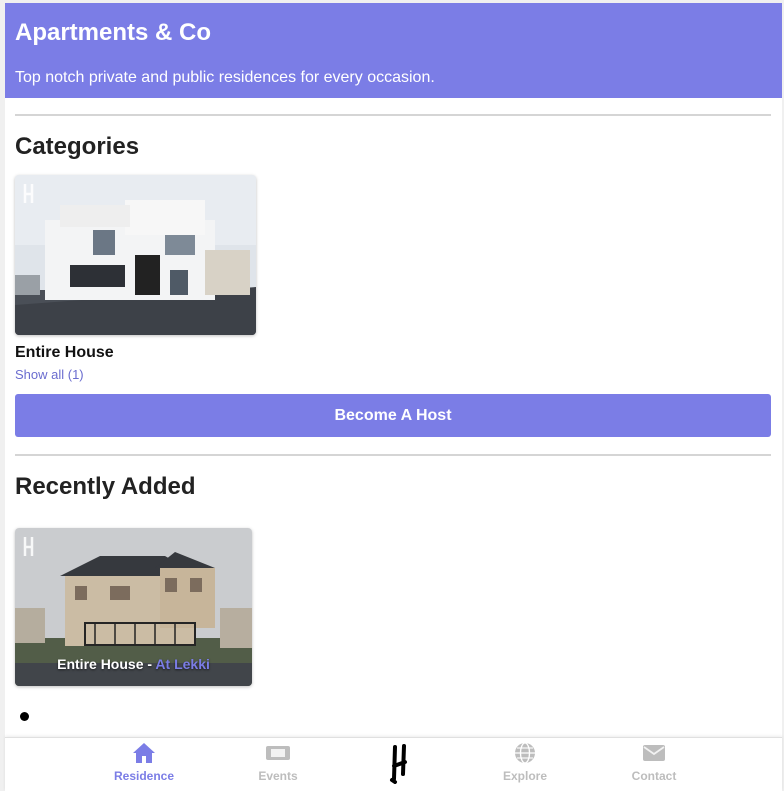 This screenshot has width=784, height=791. I want to click on category-card-entire-house, so click(135, 255).